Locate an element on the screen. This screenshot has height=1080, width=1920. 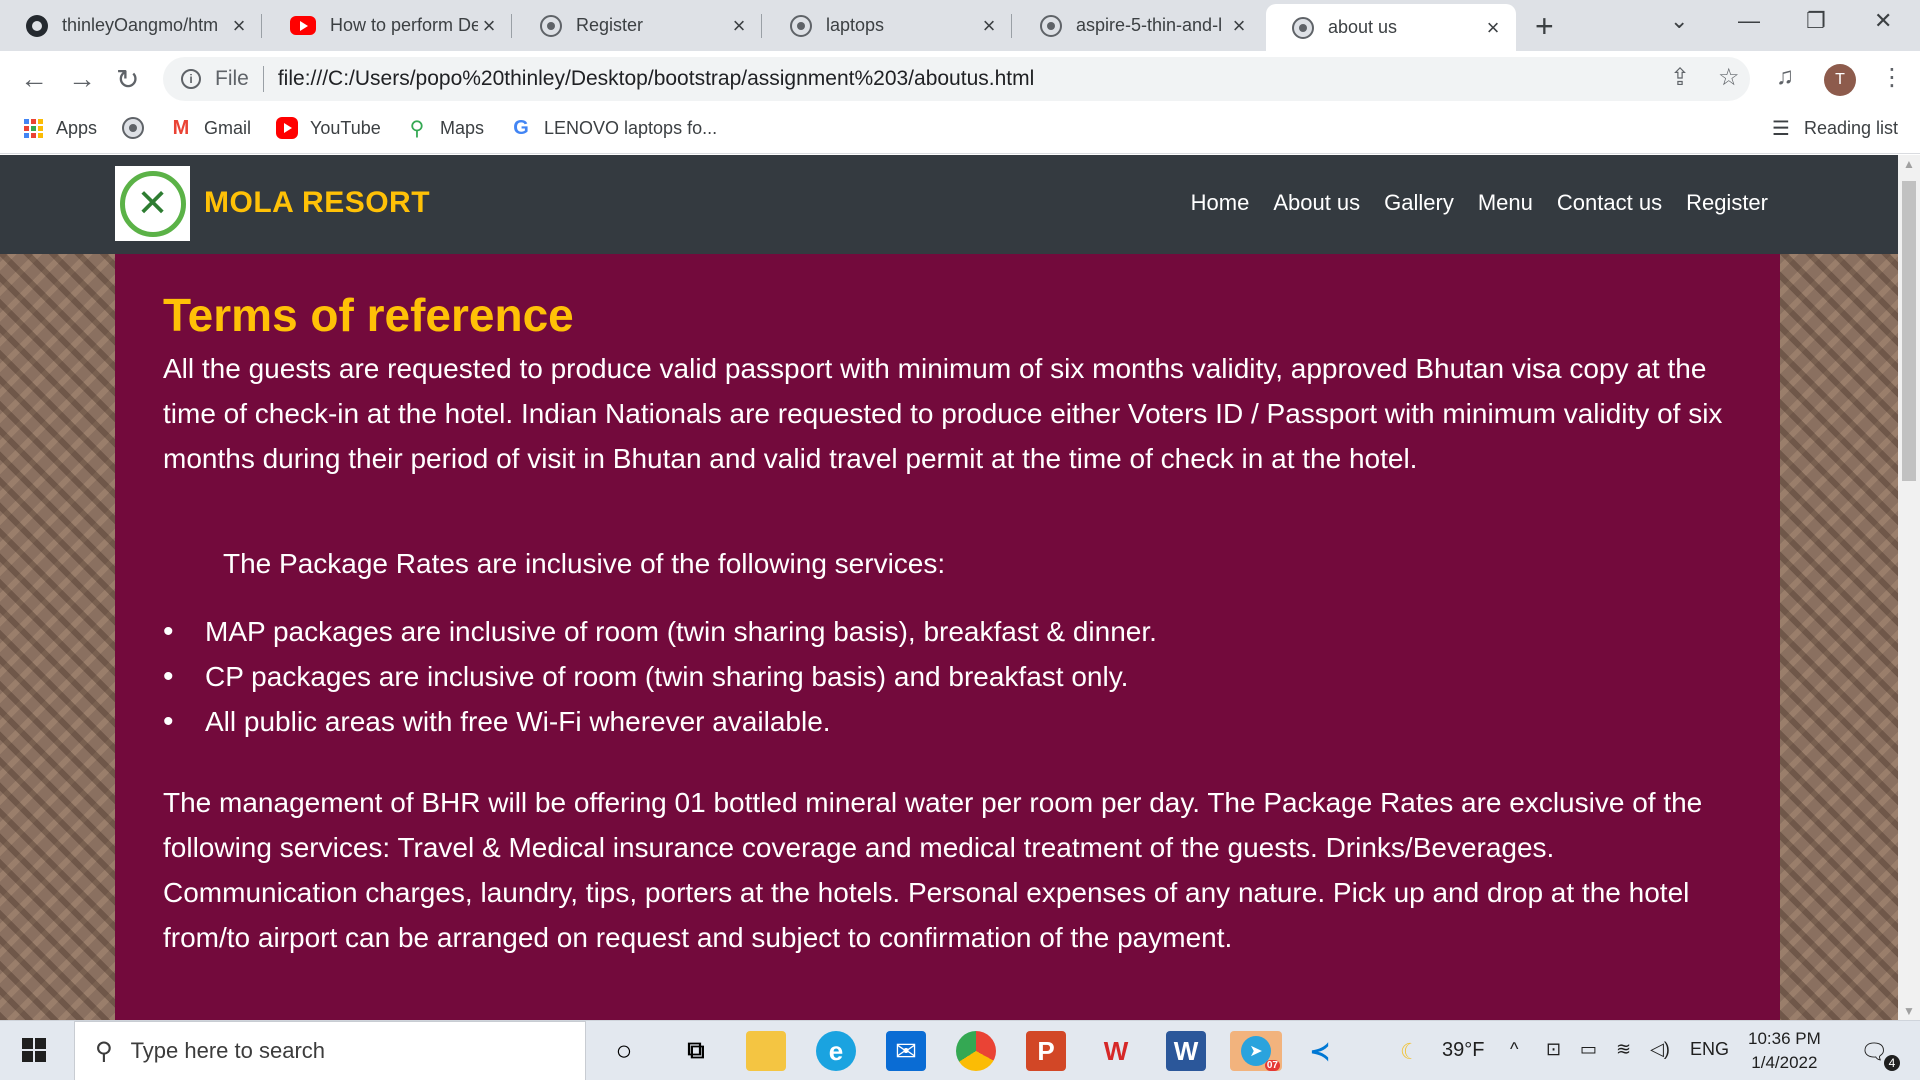
edge-icon: e is located at coordinates (836, 1051).